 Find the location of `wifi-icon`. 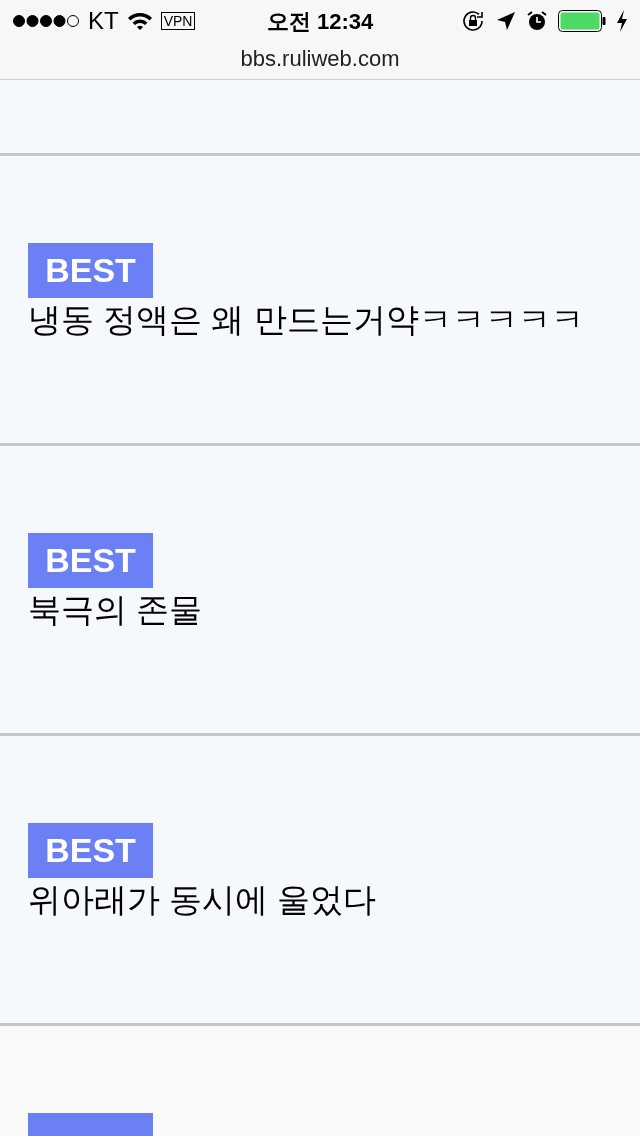

wifi-icon is located at coordinates (139, 21).